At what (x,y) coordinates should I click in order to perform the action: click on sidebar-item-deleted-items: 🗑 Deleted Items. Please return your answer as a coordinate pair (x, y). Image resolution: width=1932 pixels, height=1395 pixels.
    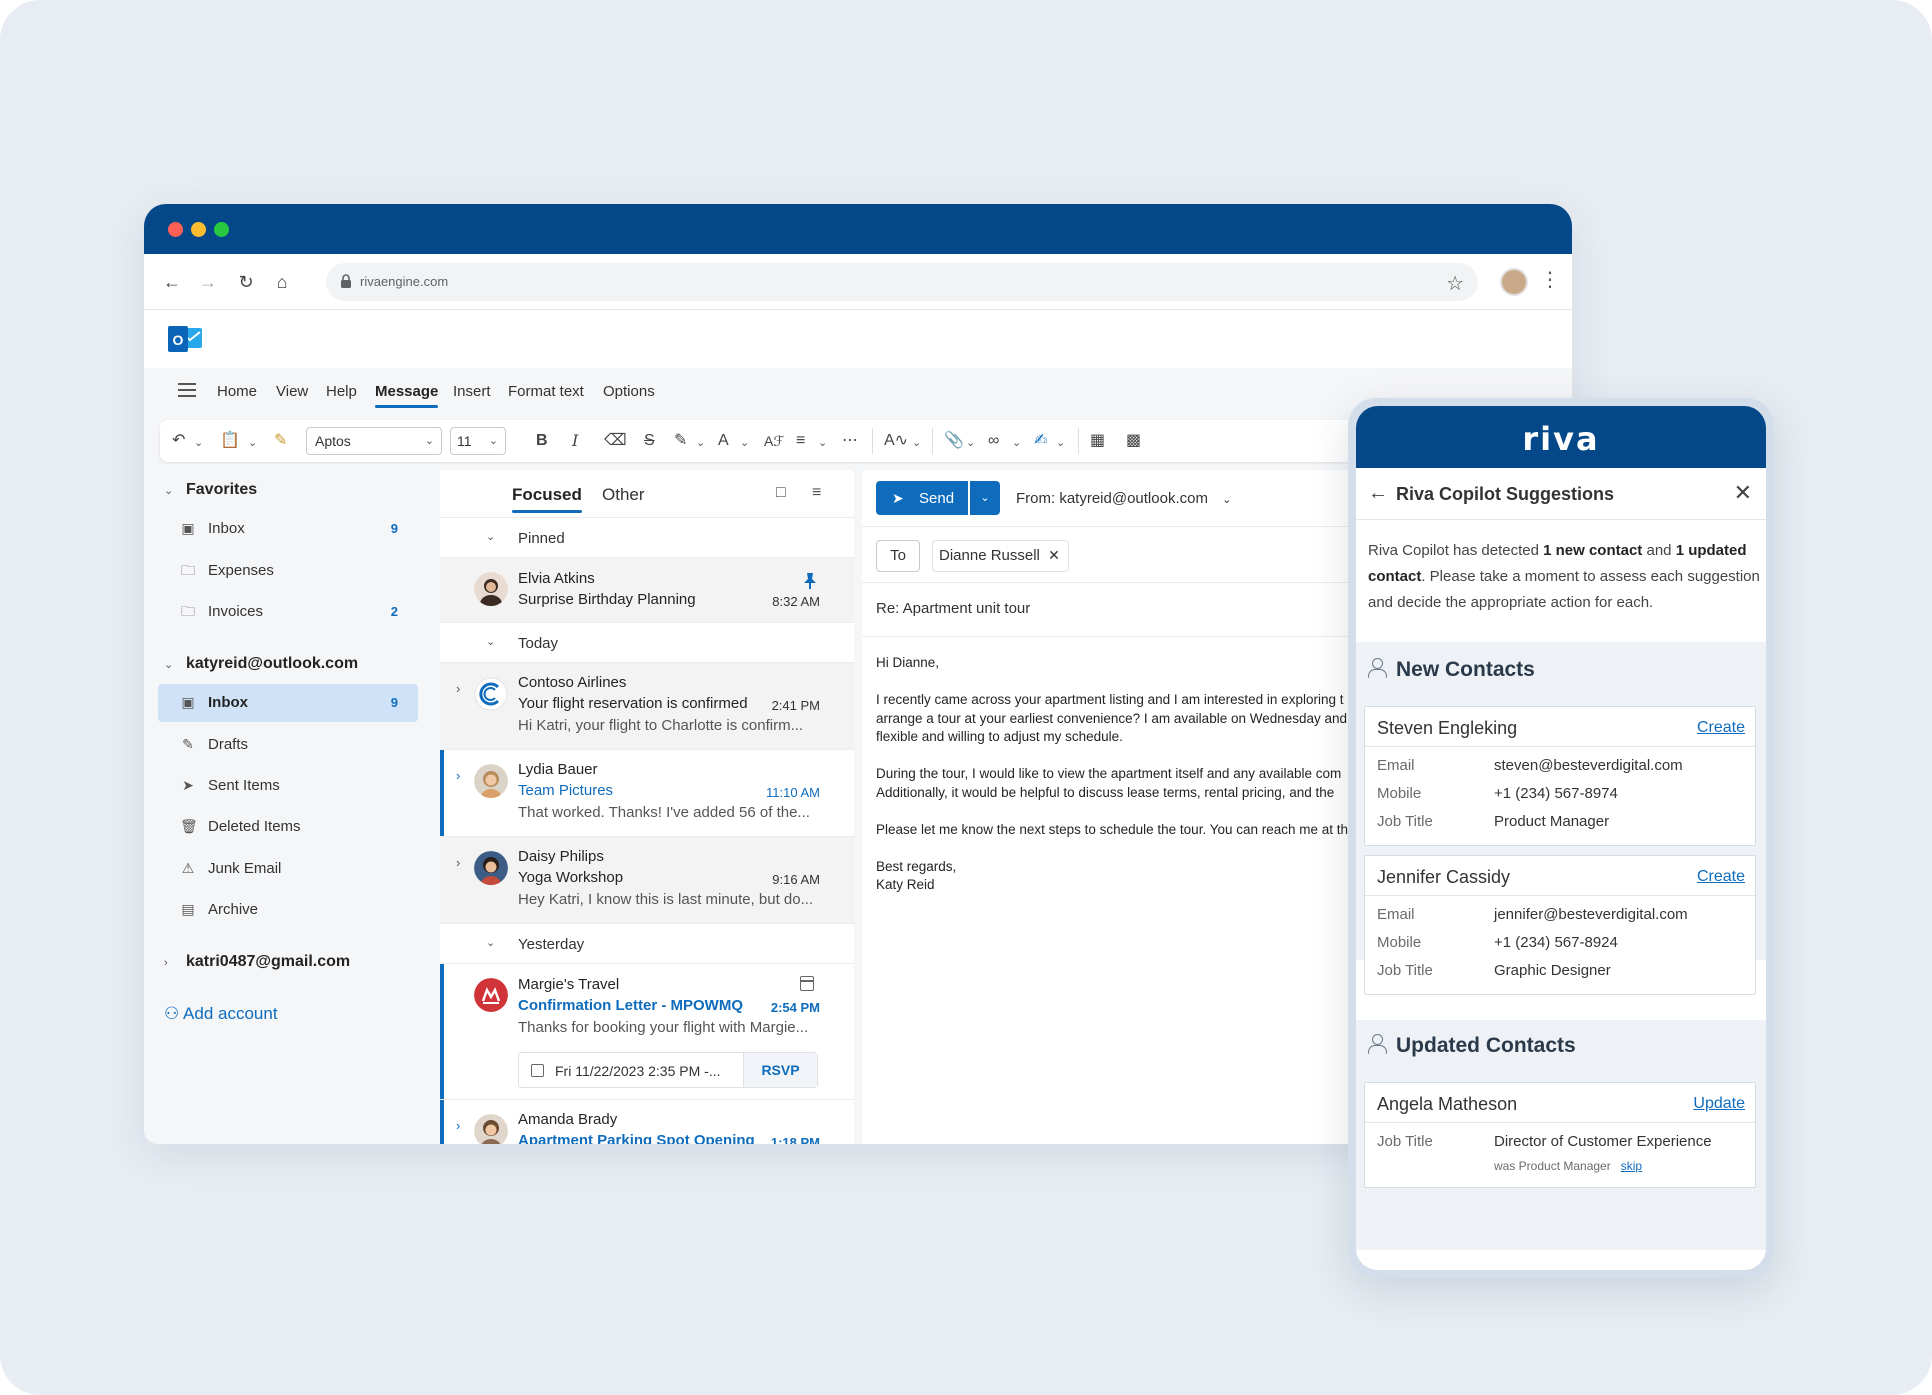
    Looking at the image, I should click on (288, 827).